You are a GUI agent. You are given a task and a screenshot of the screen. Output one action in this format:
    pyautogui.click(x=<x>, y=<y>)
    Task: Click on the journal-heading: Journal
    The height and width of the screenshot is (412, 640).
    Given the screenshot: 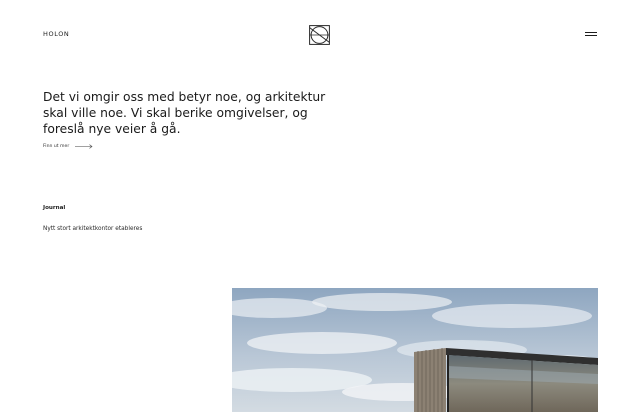 What is the action you would take?
    pyautogui.click(x=54, y=208)
    